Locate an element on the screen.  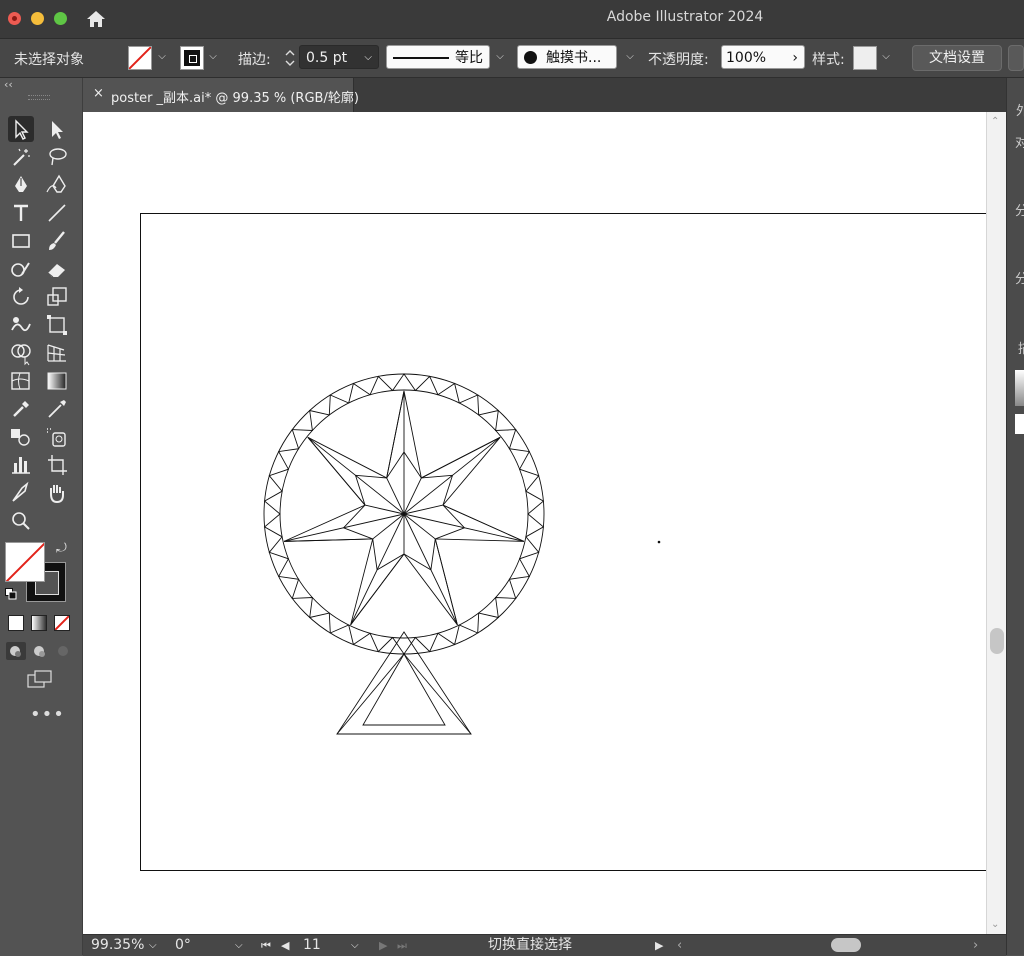
overflow-button is located at coordinates (1016, 58).